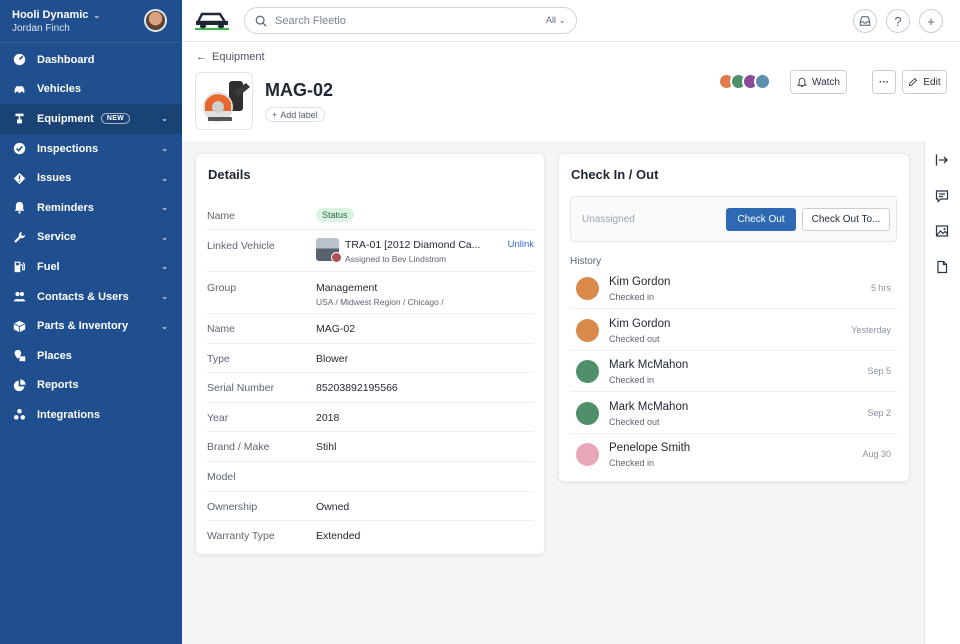 This screenshot has height=644, width=960. Describe the element at coordinates (550, 20) in the screenshot. I see `search-scope-label: All` at that location.